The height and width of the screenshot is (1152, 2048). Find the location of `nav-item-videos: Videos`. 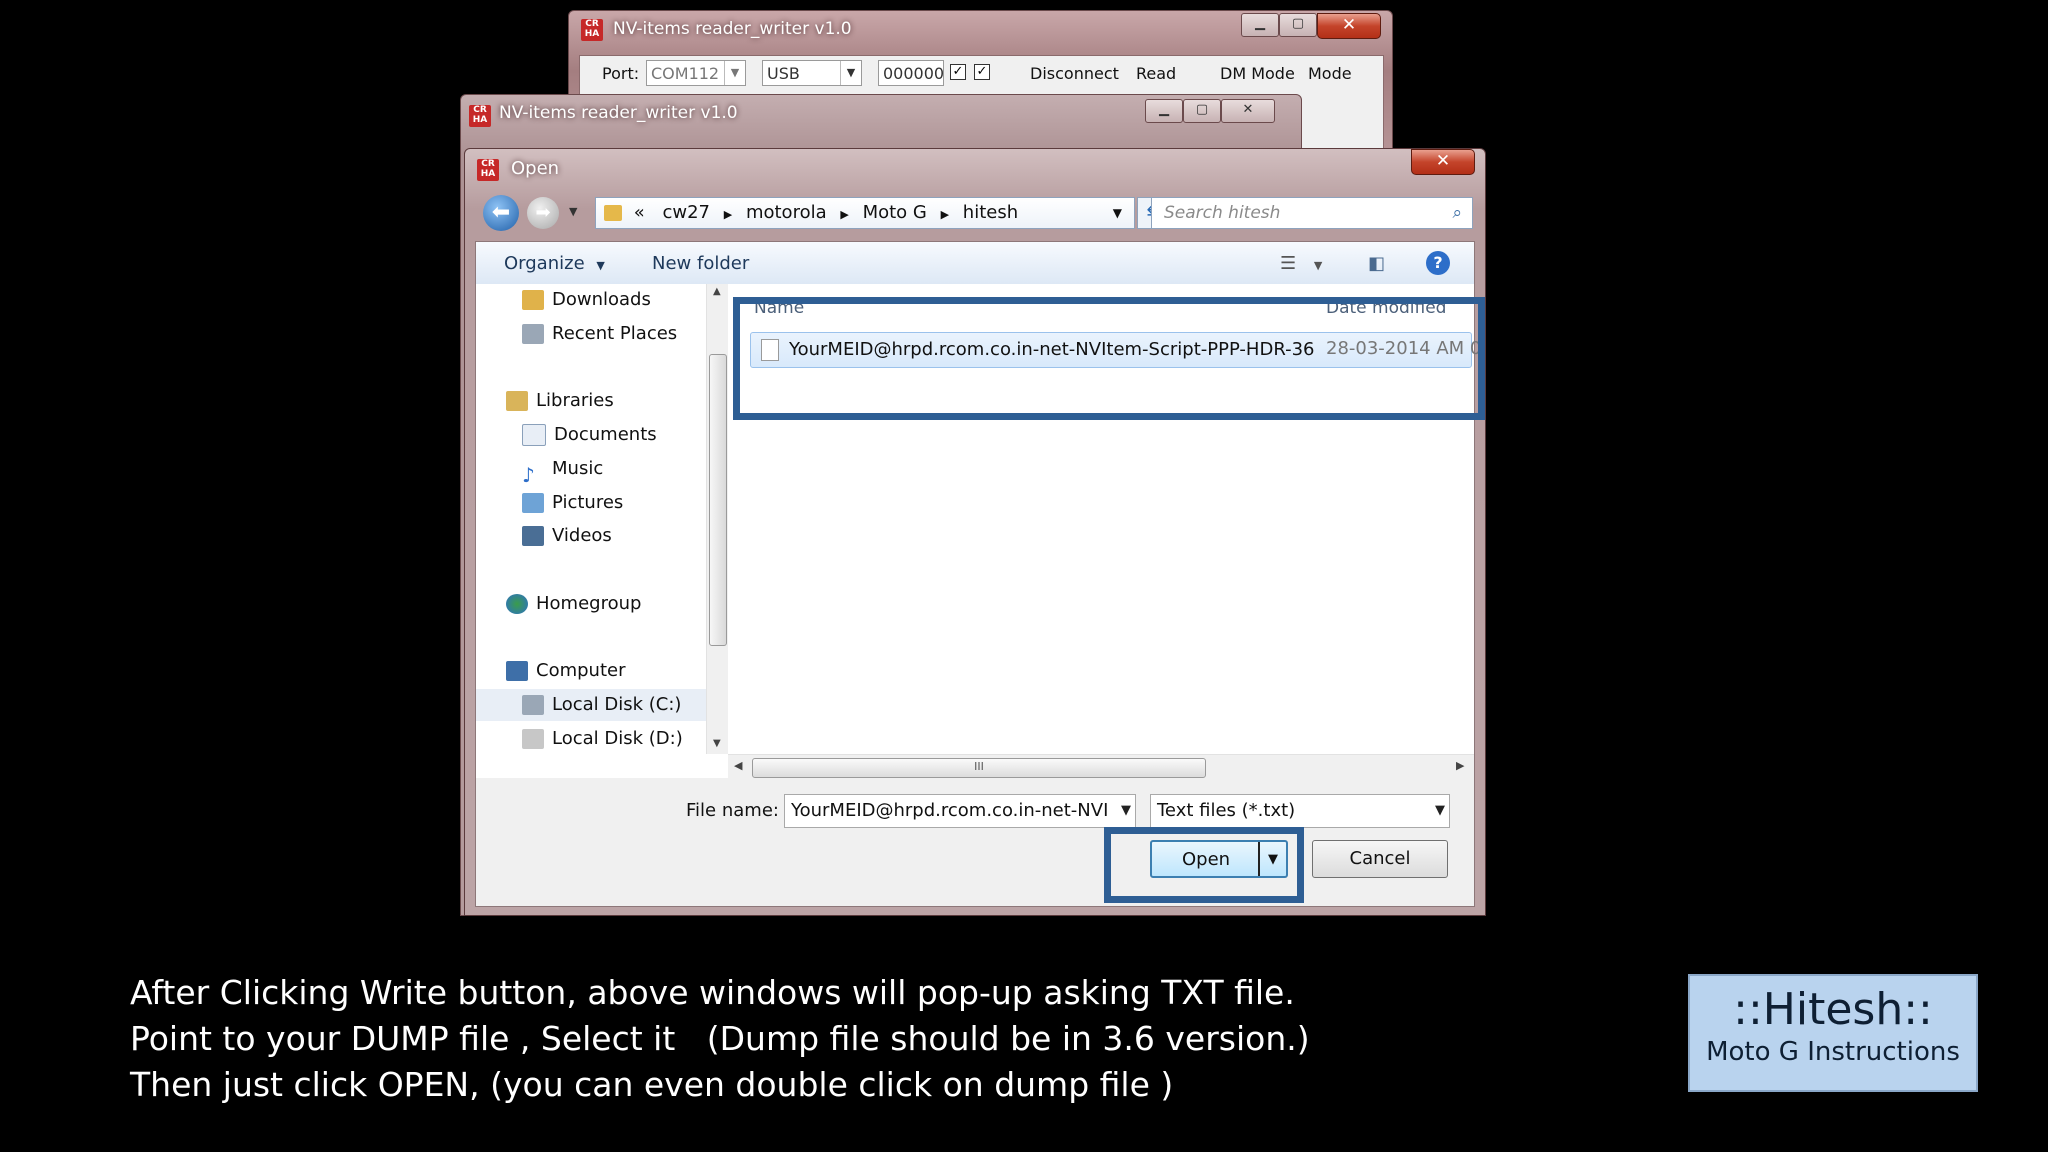

nav-item-videos: Videos is located at coordinates (567, 536).